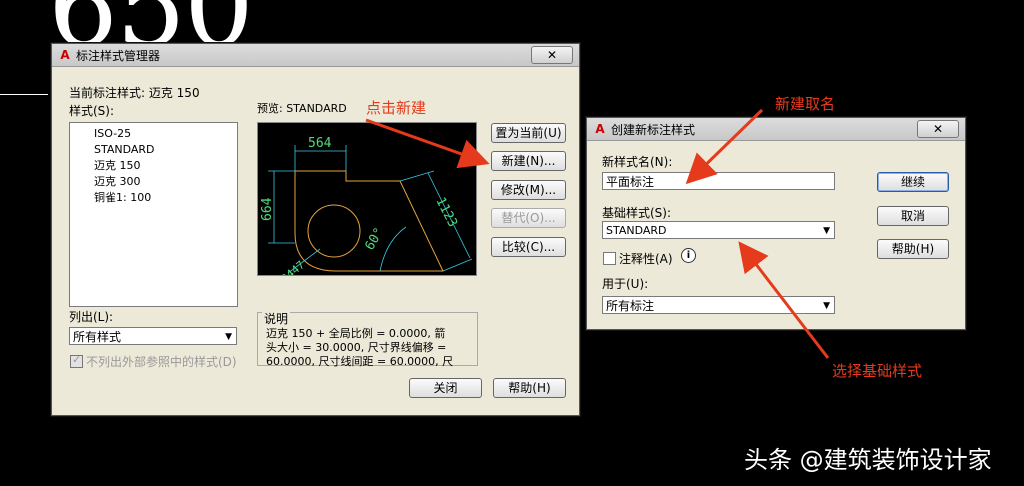  I want to click on annotation-choose-base: 选择基础样式, so click(877, 371).